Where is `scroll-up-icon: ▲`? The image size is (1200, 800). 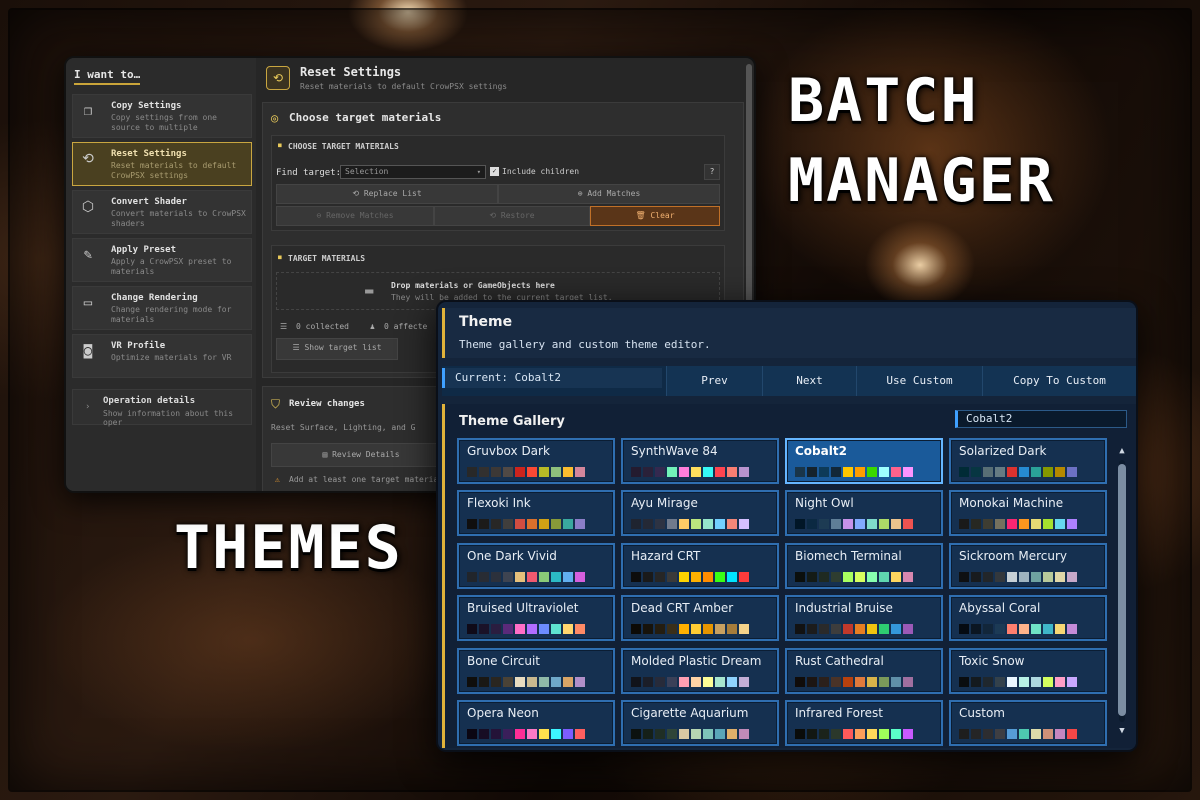 scroll-up-icon: ▲ is located at coordinates (1122, 451).